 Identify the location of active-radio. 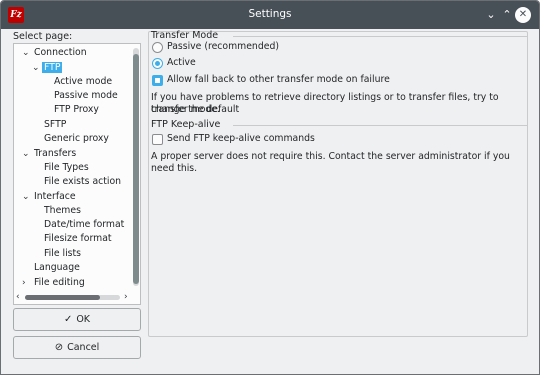
(157, 63).